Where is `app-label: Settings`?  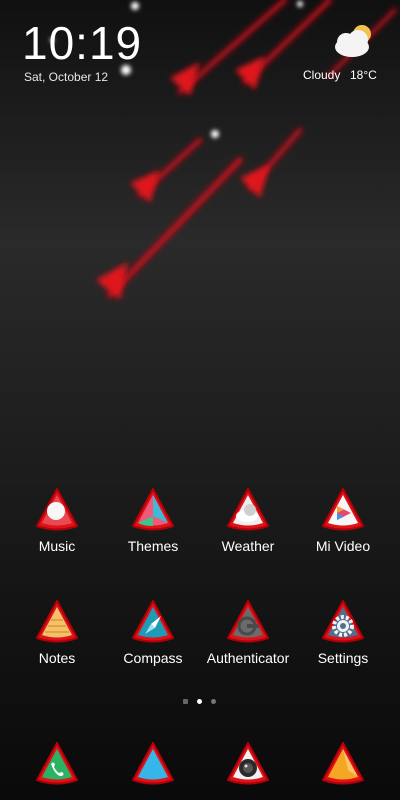
app-label: Settings is located at coordinates (343, 658).